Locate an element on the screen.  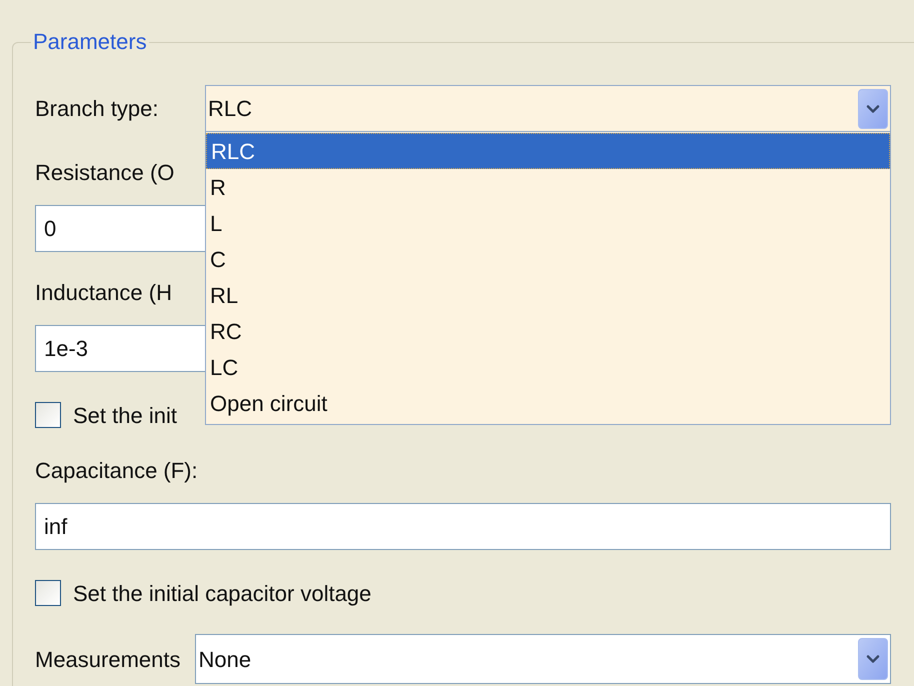
checkbox-label: Set the initial capacitor voltage is located at coordinates (222, 594).